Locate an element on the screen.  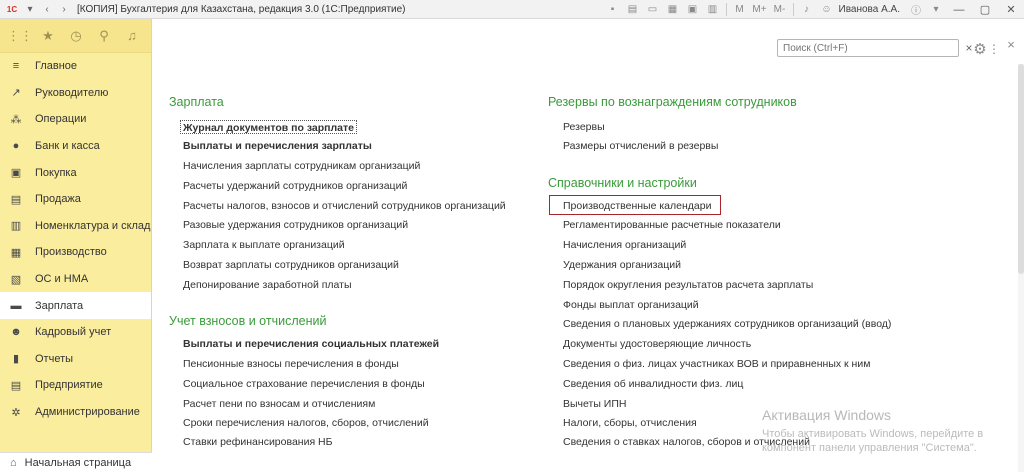
salary-icon: ▬ is located at coordinates (16, 305).